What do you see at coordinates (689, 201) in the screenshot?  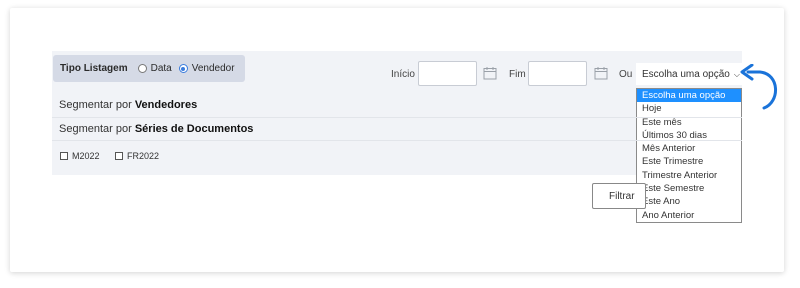 I see `dropdown-option: Este Ano` at bounding box center [689, 201].